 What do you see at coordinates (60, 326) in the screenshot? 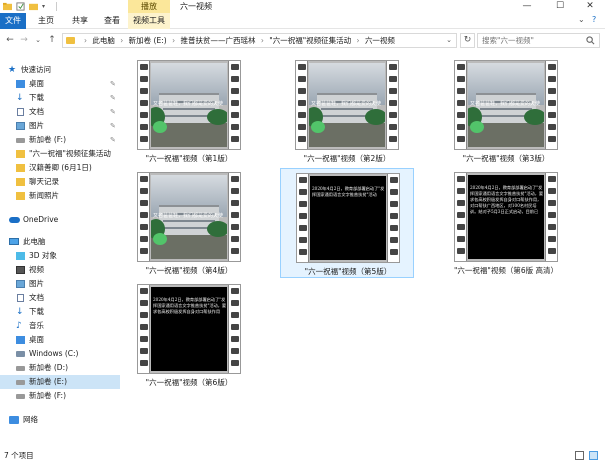
I see `sidebar-item-music: ♪ 音乐` at bounding box center [60, 326].